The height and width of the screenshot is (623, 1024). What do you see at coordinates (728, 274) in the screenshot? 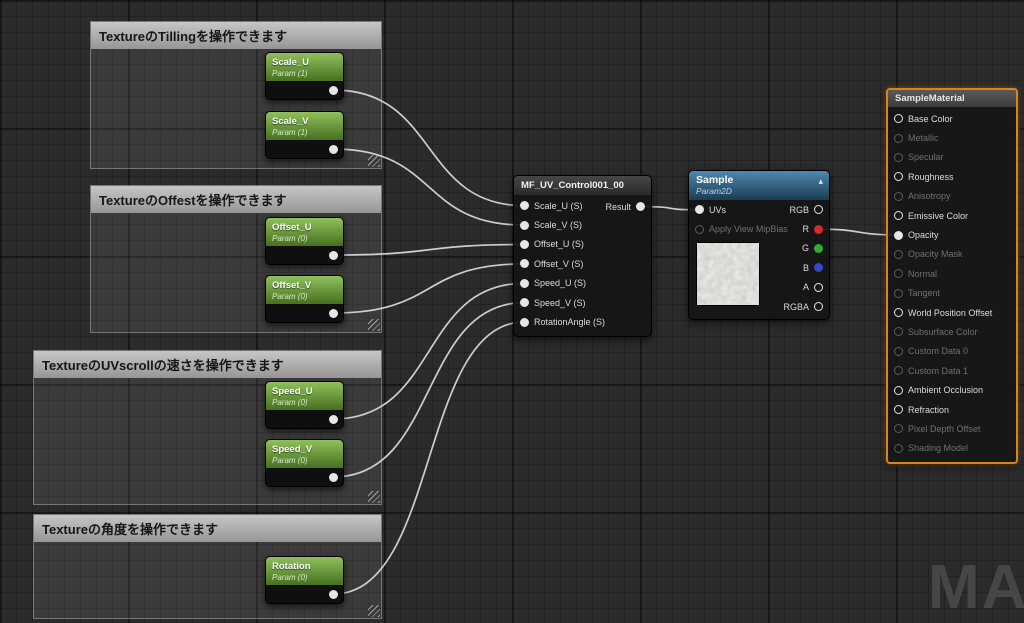
I see `texture-preview` at bounding box center [728, 274].